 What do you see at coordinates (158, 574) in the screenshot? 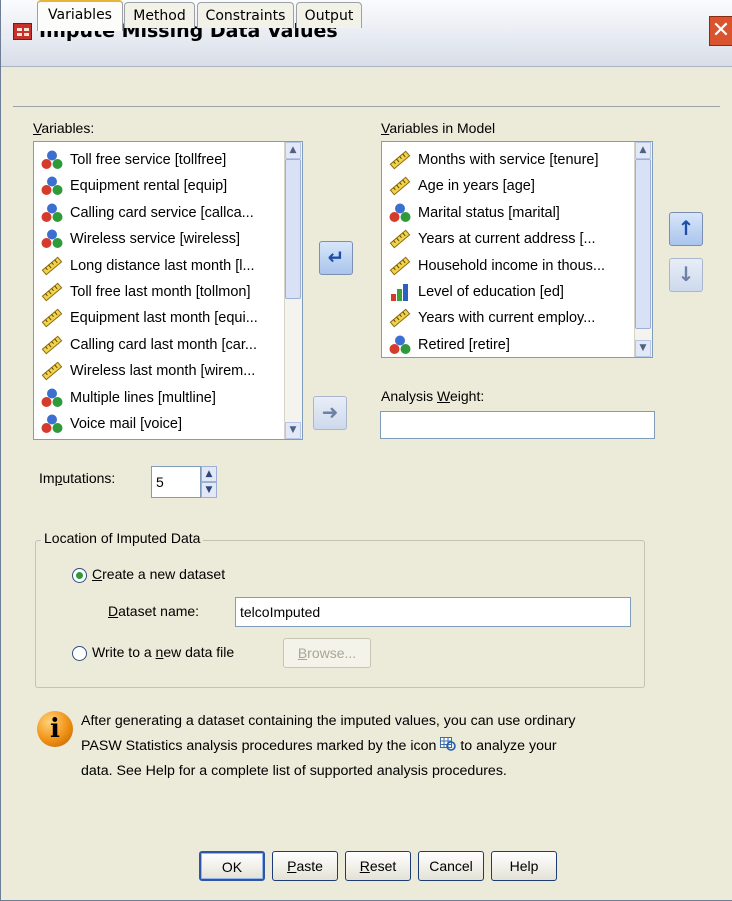
I see `create-new-dataset-label: Create a new dataset` at bounding box center [158, 574].